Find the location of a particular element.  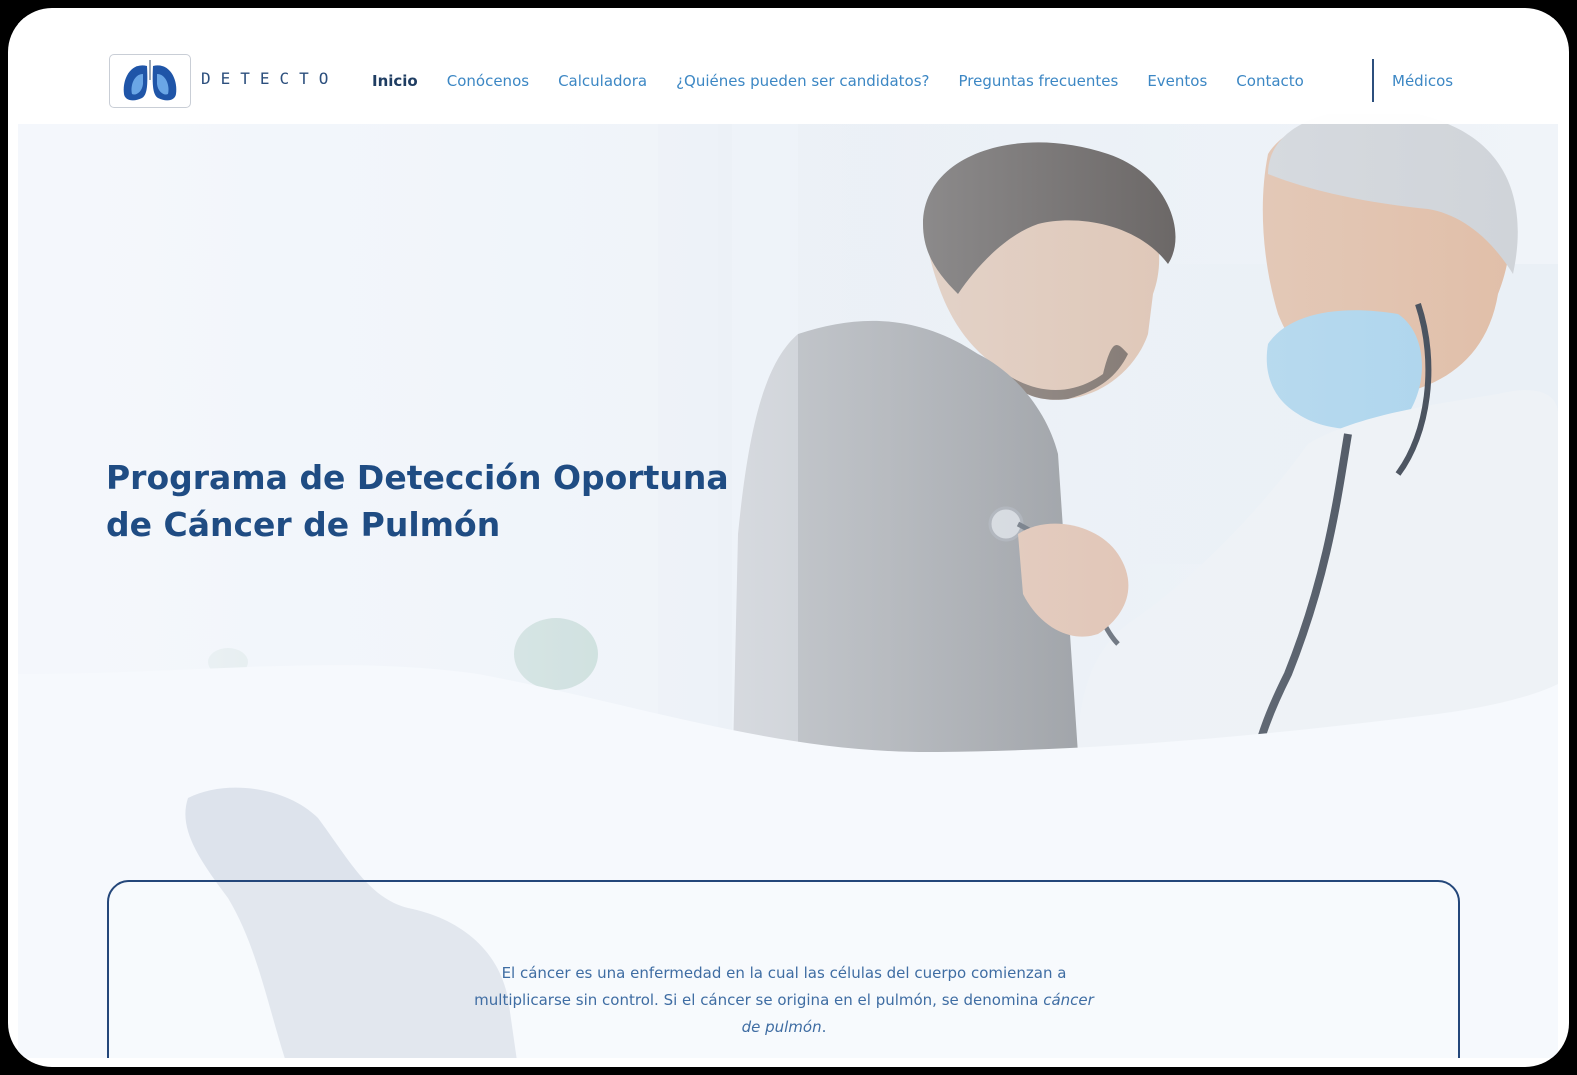

nav-item-medicos: Médicos is located at coordinates (1422, 81).